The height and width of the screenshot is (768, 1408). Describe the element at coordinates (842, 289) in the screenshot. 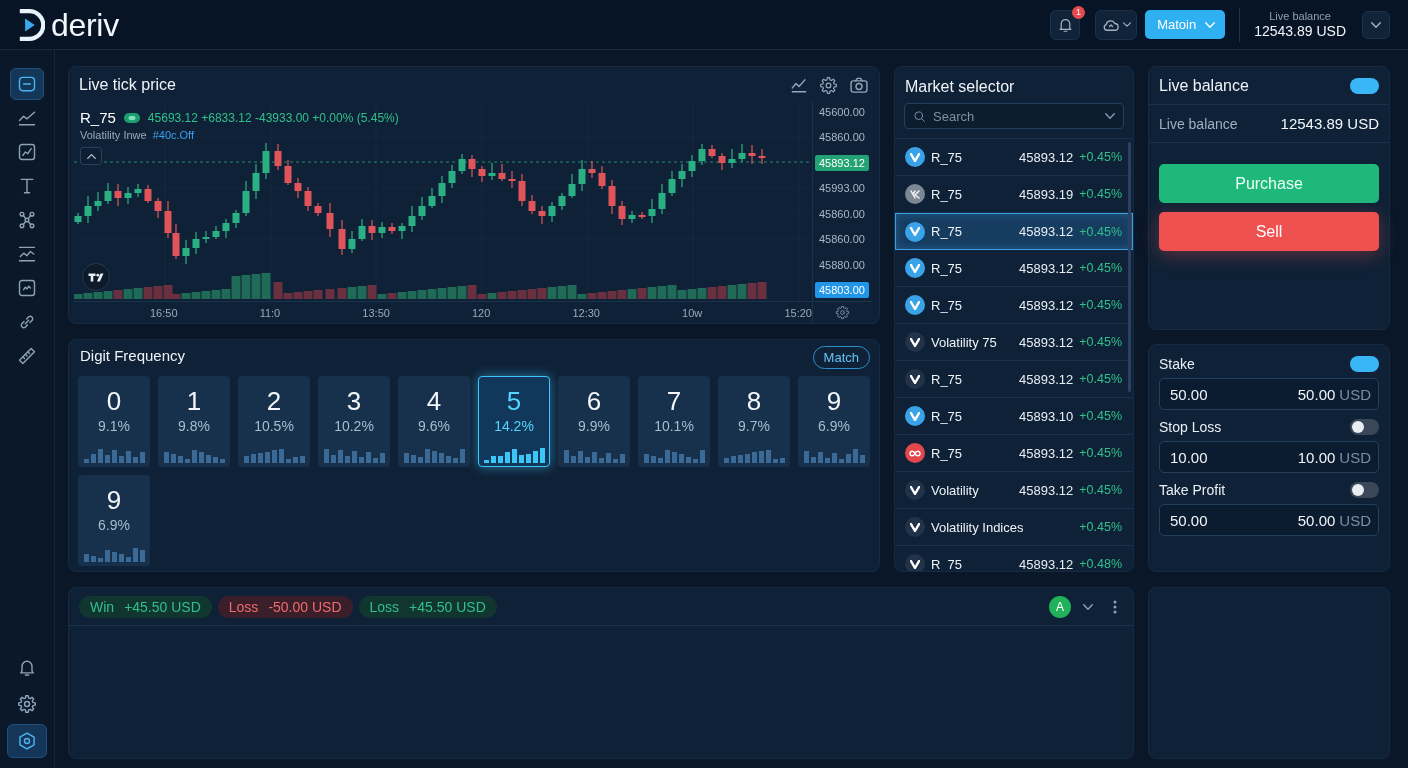

I see `price-label: 45803.00` at that location.